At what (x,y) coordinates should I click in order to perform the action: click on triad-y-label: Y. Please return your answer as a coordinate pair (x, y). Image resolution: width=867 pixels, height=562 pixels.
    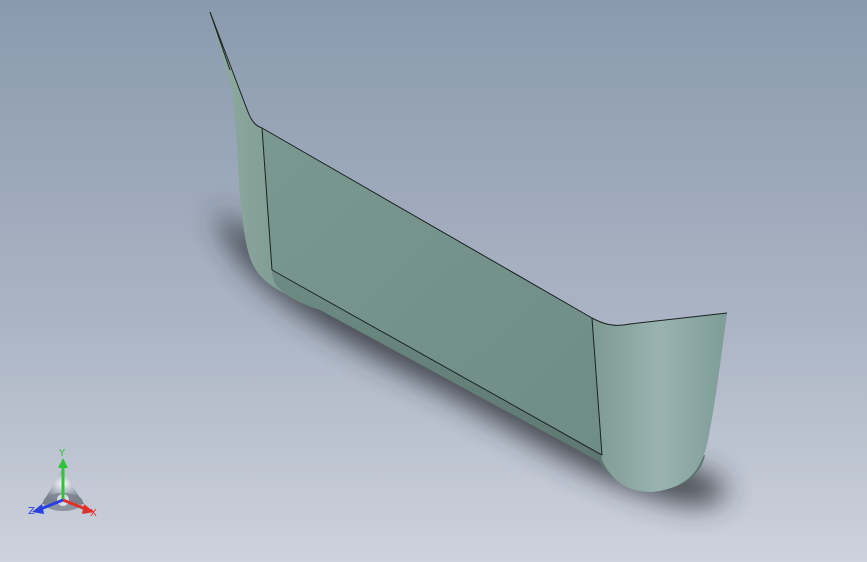
    Looking at the image, I should click on (62, 453).